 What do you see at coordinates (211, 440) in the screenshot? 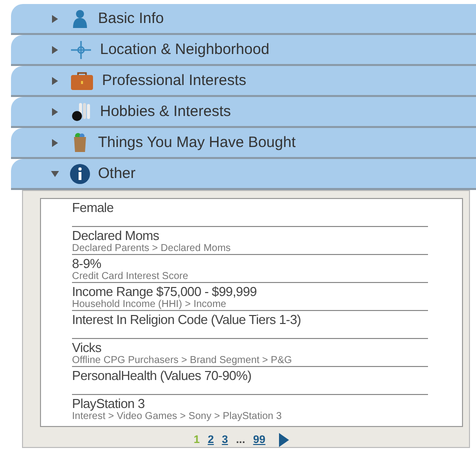
I see `page-link: 2` at bounding box center [211, 440].